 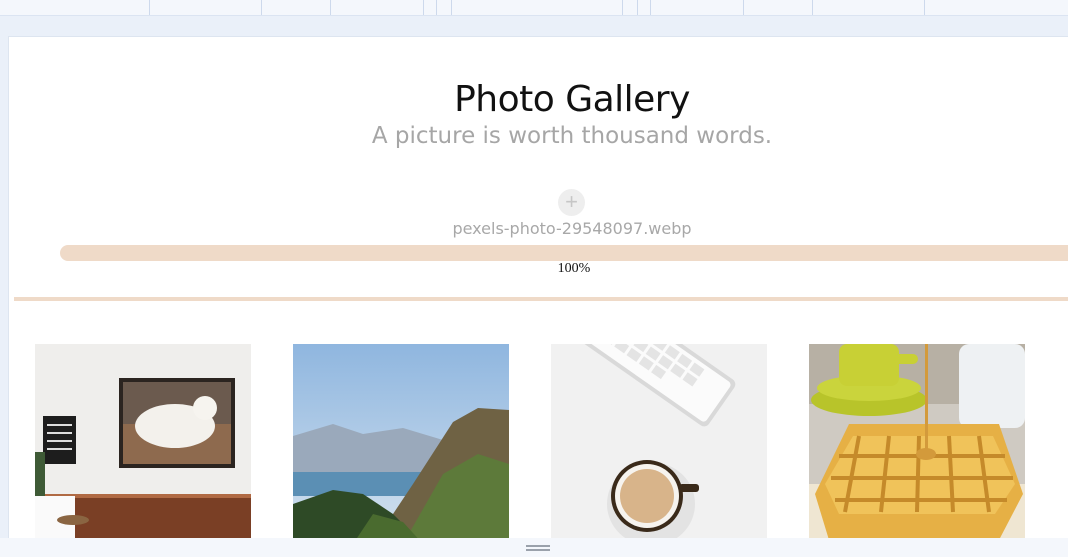 I want to click on drag-handle-icon, so click(x=538, y=548).